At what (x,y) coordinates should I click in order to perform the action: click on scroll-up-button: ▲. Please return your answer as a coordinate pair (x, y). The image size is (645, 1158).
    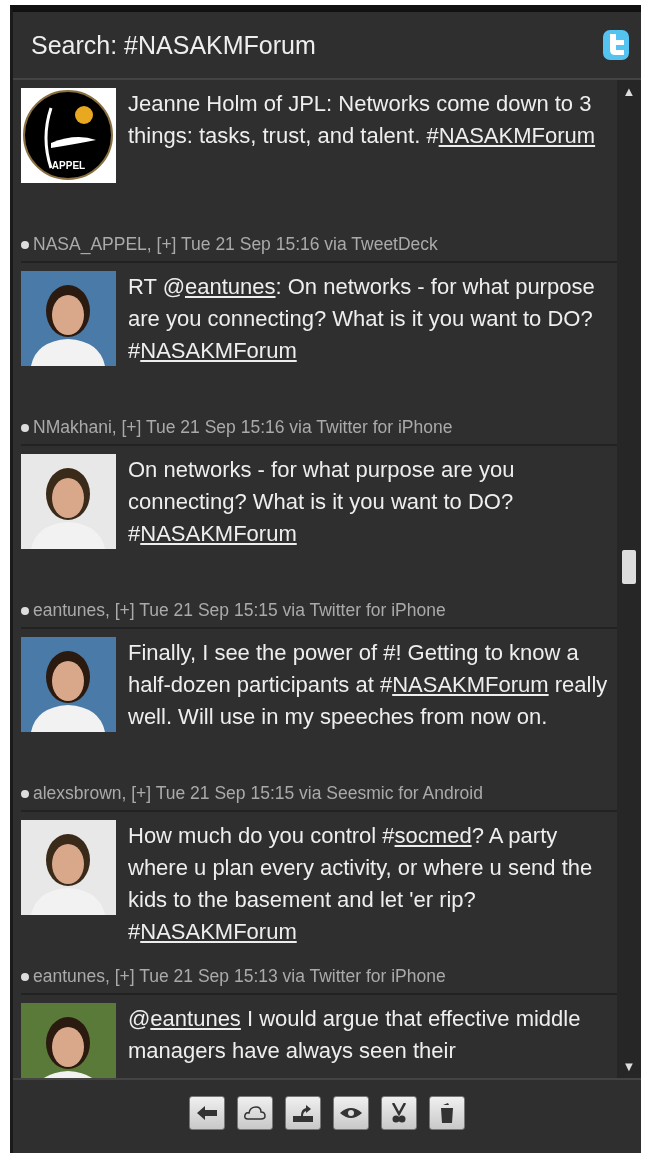
    Looking at the image, I should click on (629, 91).